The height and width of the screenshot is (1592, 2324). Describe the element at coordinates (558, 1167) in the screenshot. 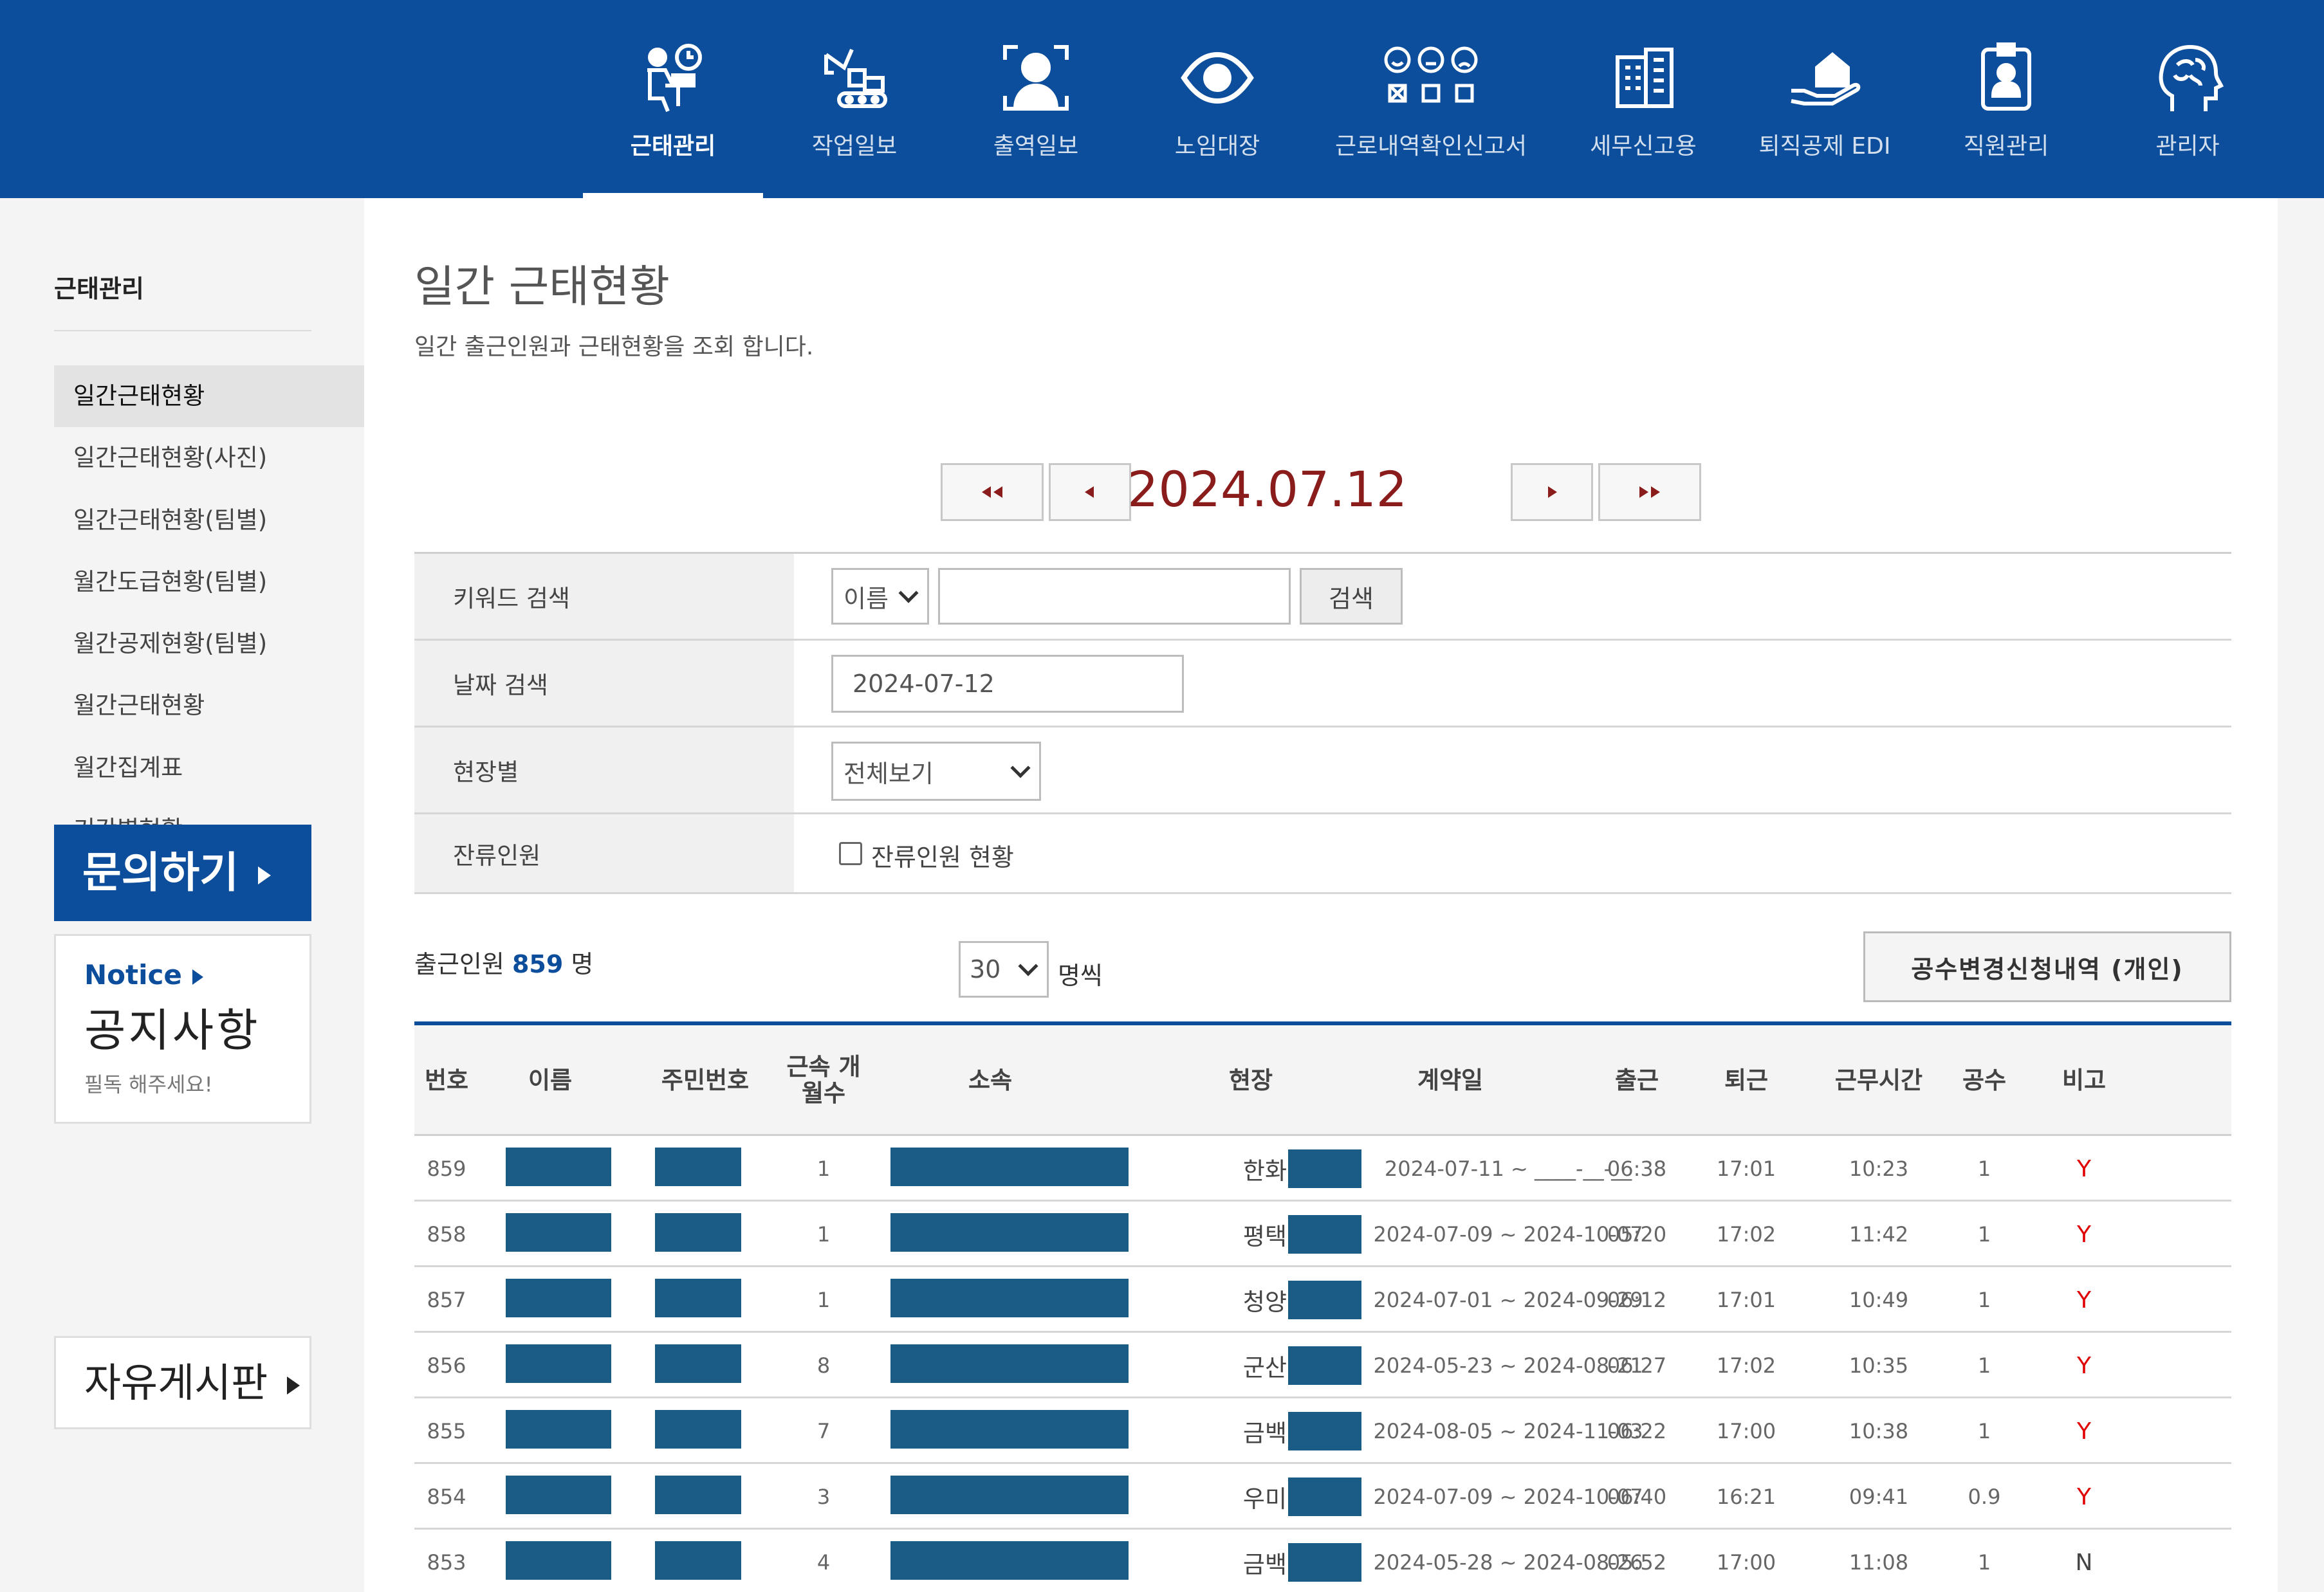

I see `redacted-name` at that location.